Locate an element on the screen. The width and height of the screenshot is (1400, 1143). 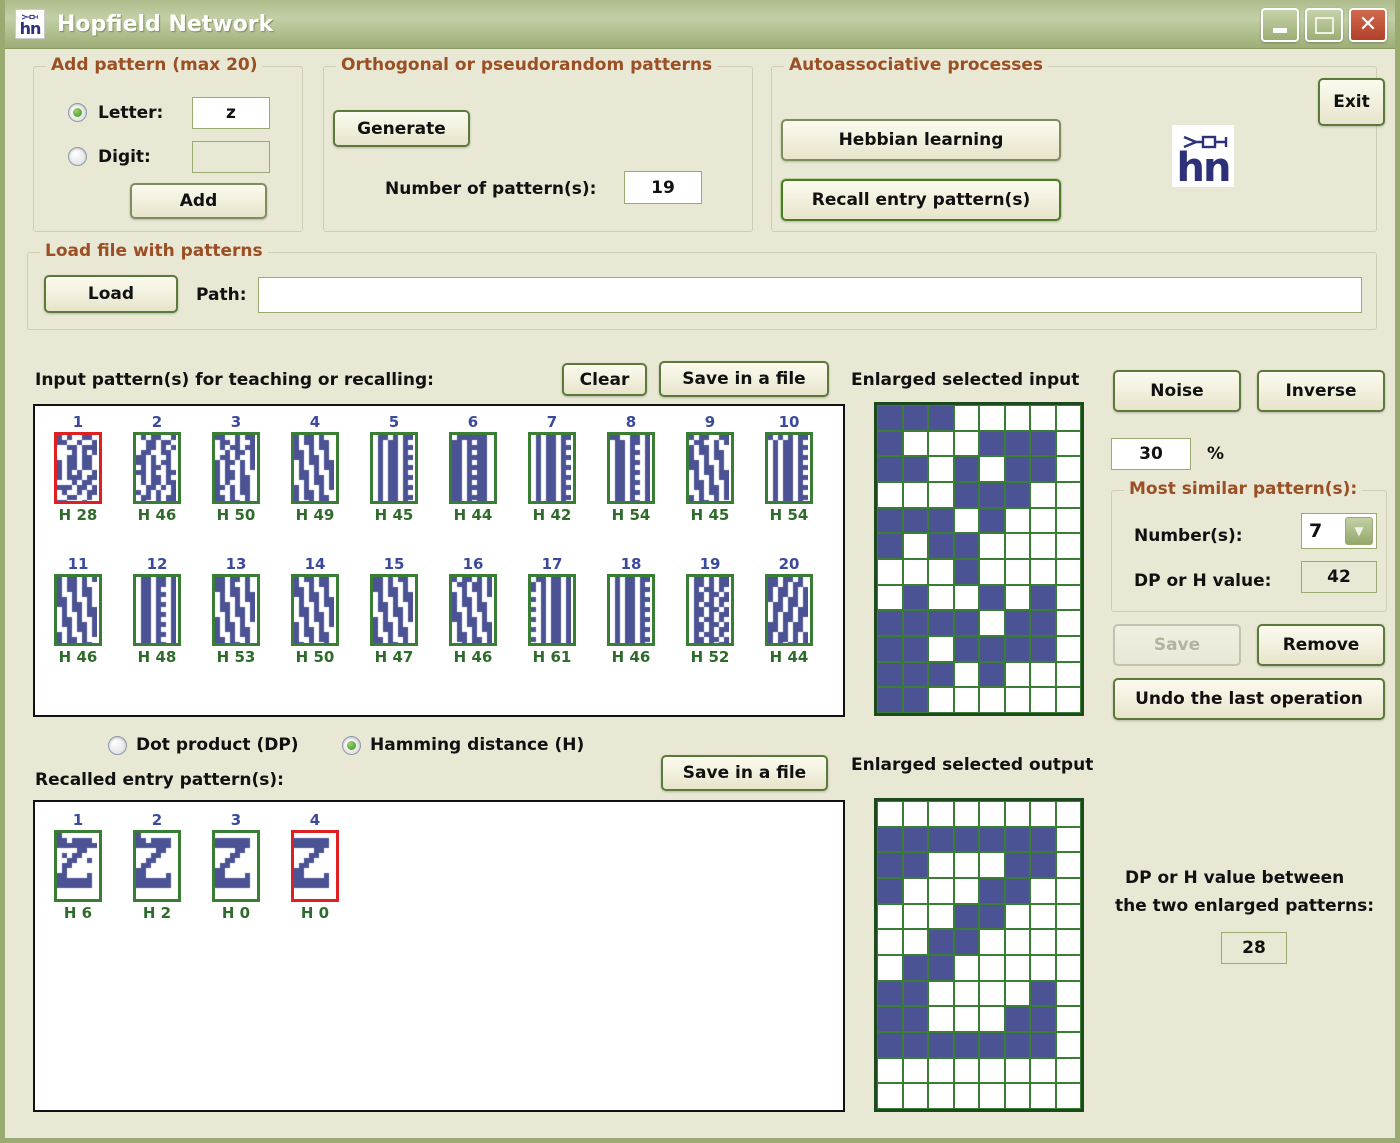
pattern-thumbnail: 13 H 53 is located at coordinates (236, 611).